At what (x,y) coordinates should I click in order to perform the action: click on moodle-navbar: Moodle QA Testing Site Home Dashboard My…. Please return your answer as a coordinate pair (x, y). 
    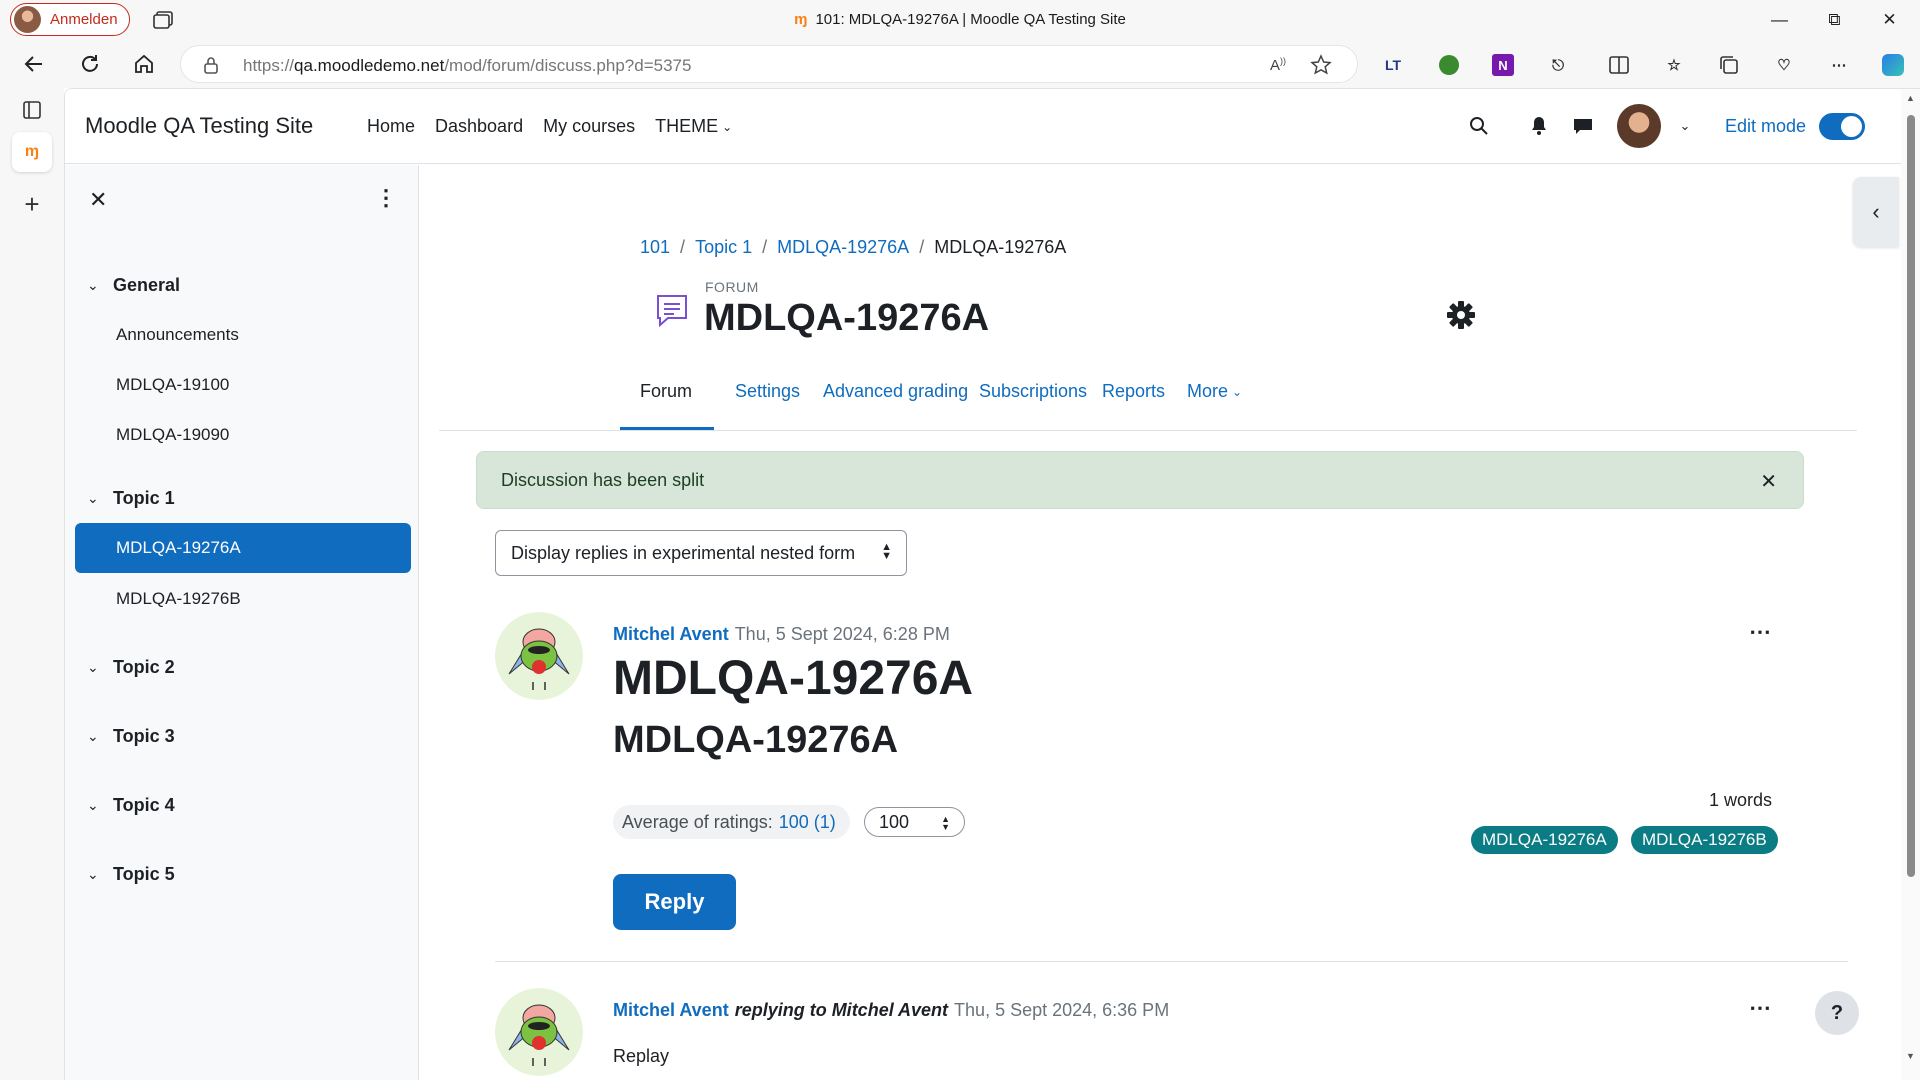
    Looking at the image, I should click on (983, 126).